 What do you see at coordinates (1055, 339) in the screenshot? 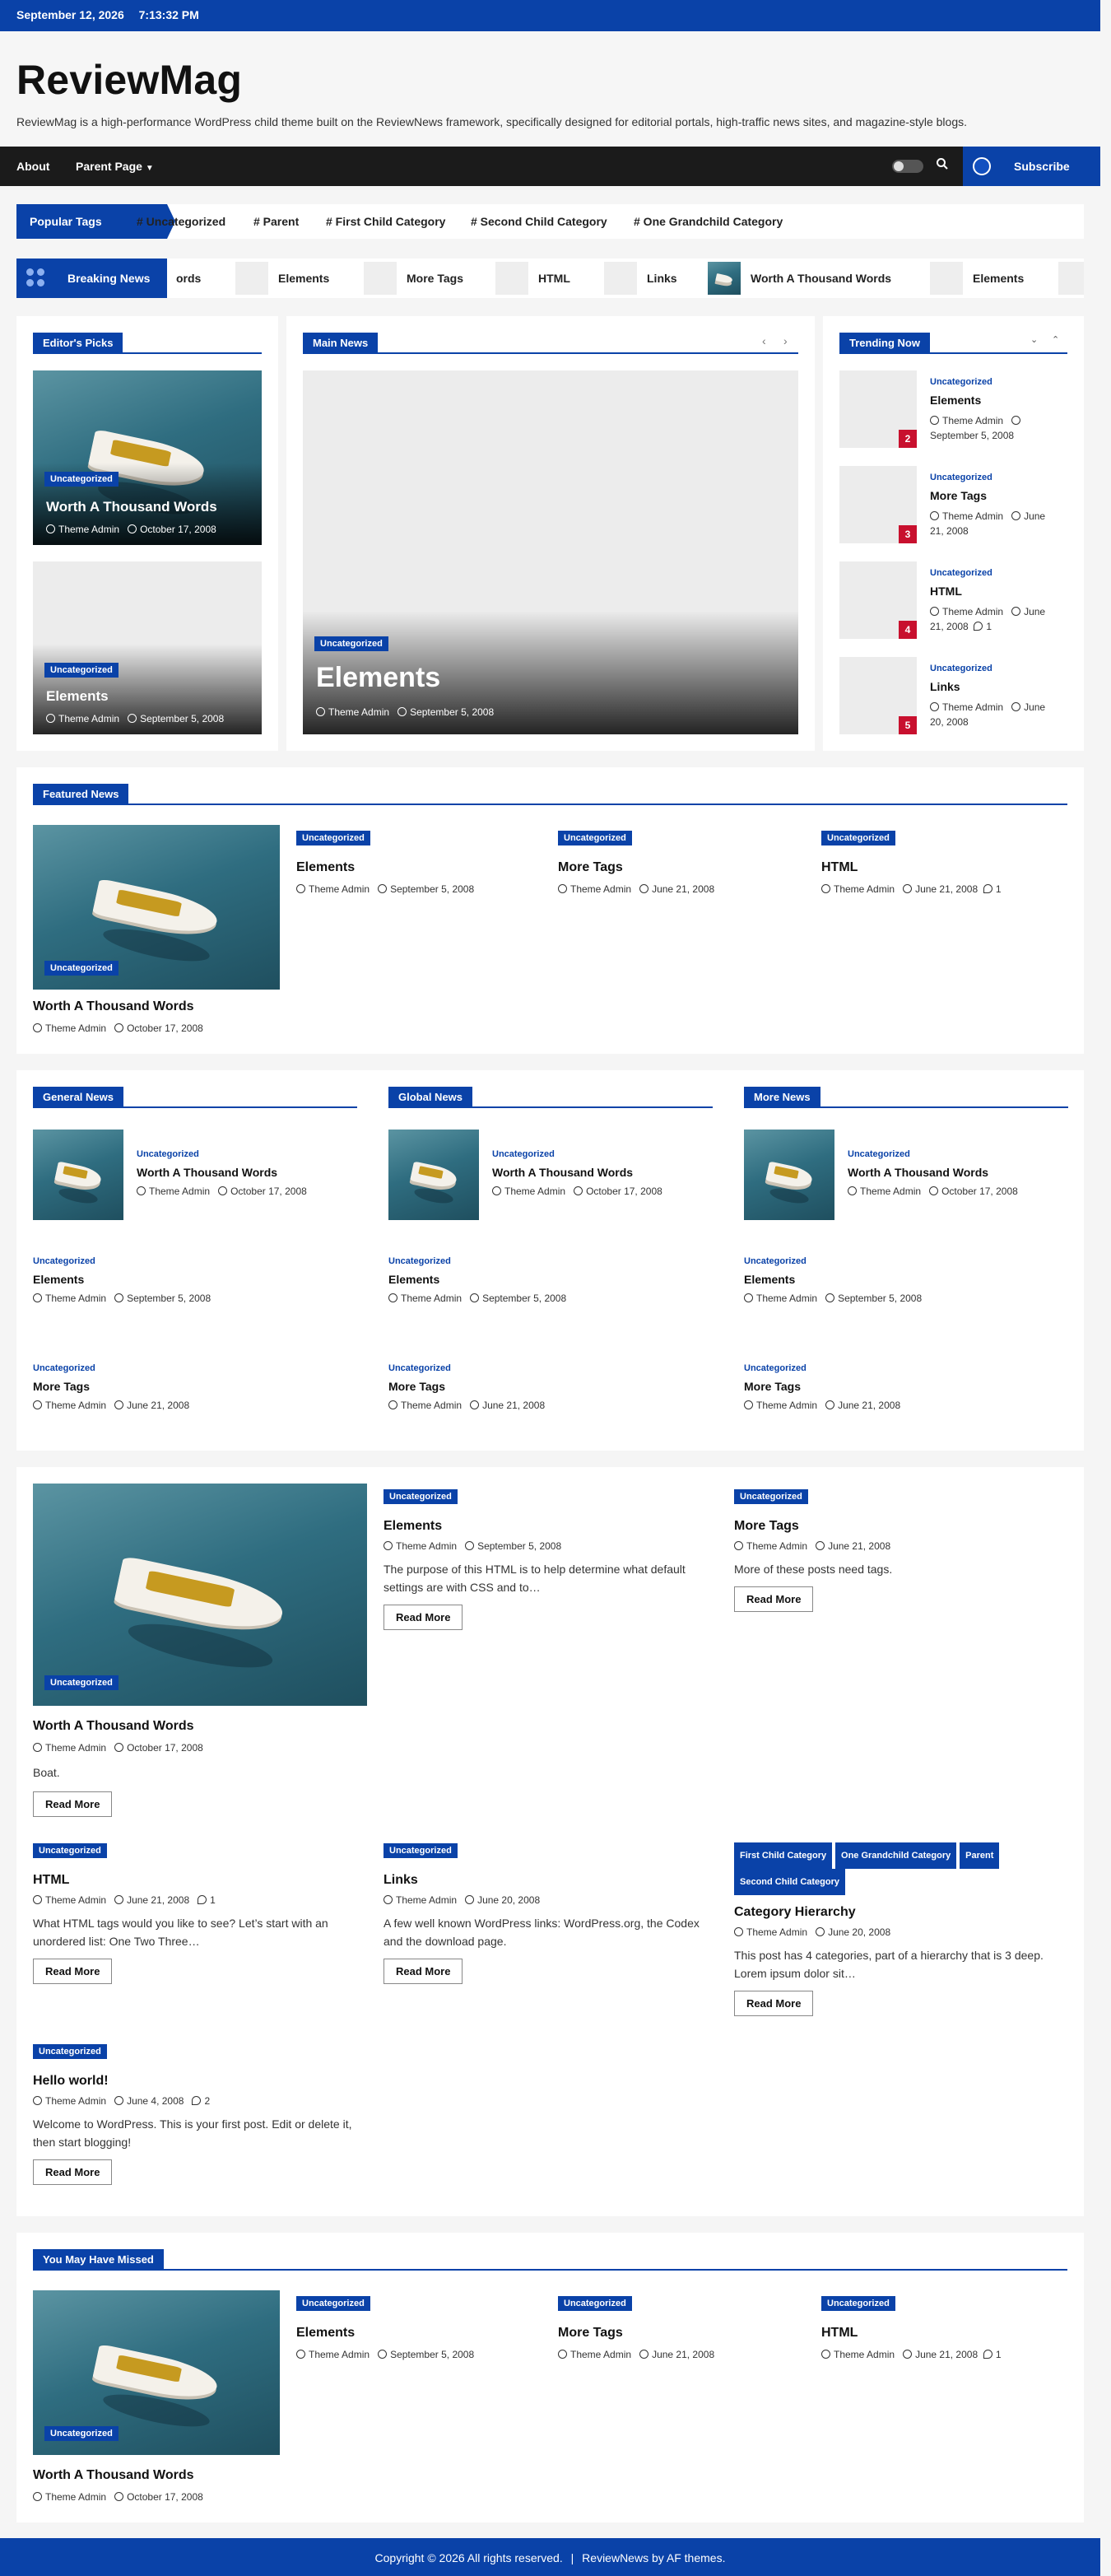
I see `chevron-up-icon: ⌃` at bounding box center [1055, 339].